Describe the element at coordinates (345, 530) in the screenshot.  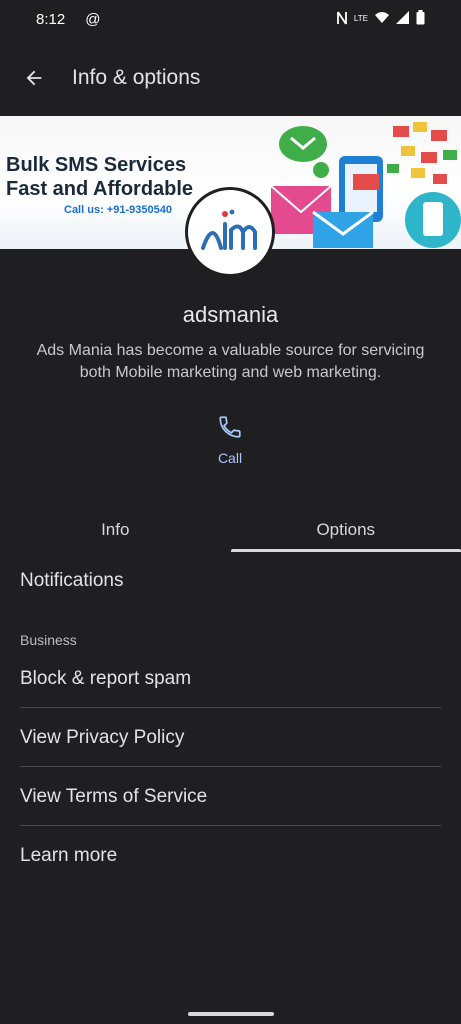
I see `tab-options: Options` at that location.